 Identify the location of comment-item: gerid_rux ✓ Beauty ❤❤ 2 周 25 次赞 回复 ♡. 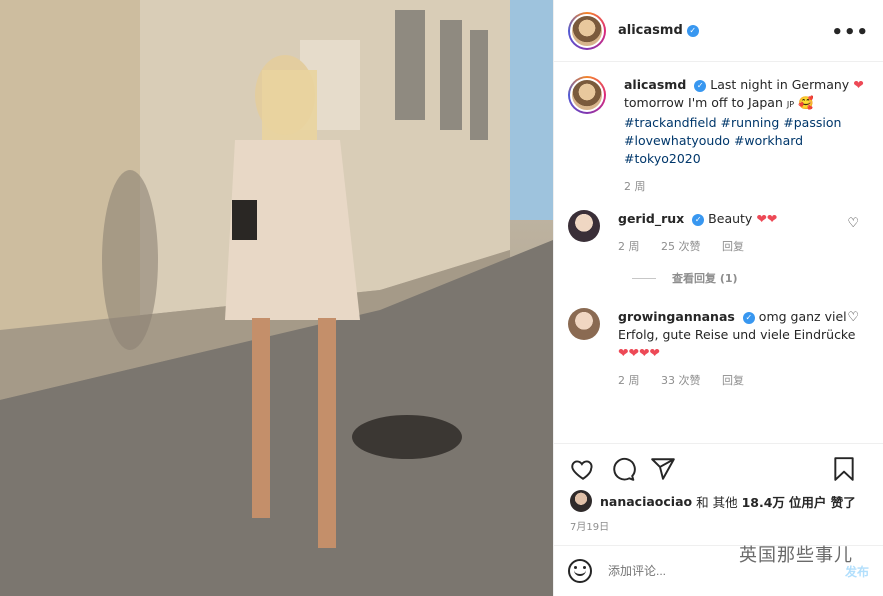
(718, 233).